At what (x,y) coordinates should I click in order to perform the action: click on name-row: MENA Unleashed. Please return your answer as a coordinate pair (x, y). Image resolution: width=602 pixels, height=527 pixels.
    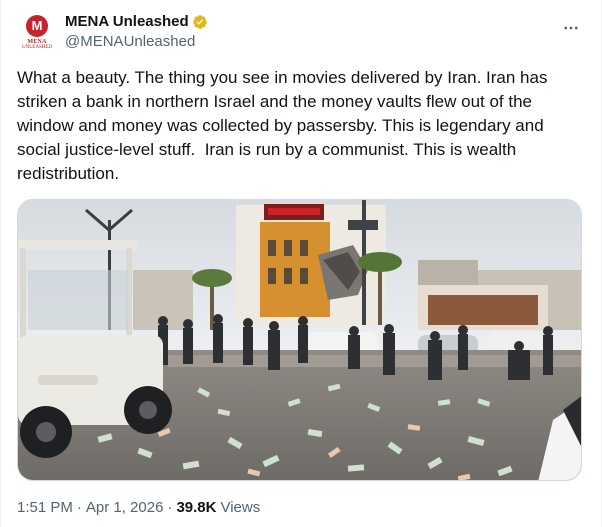
    Looking at the image, I should click on (136, 22).